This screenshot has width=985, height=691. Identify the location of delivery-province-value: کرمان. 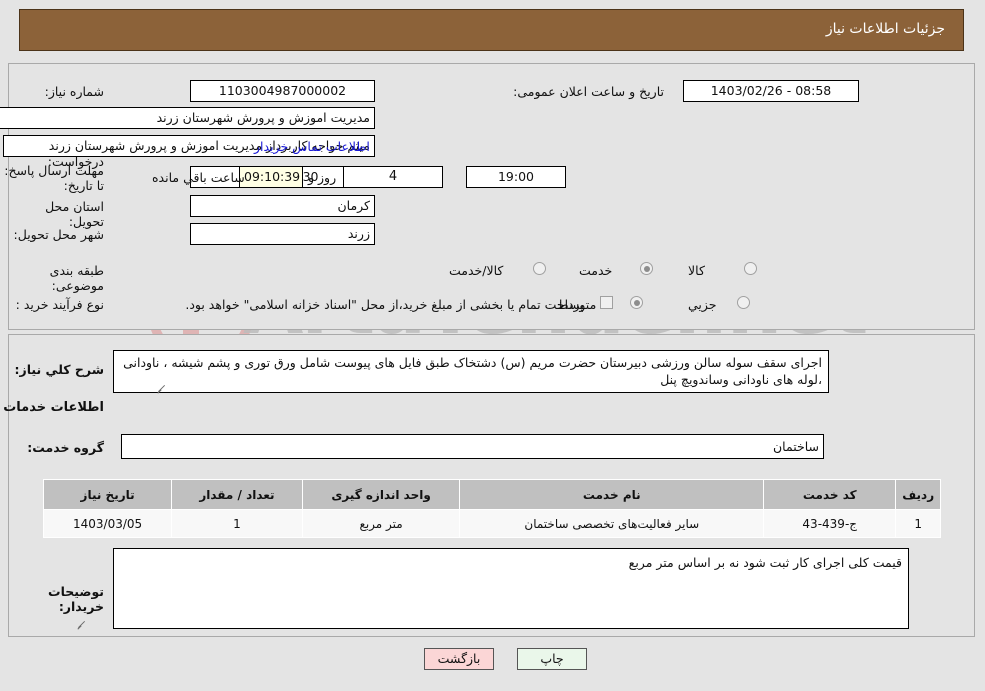
(283, 206).